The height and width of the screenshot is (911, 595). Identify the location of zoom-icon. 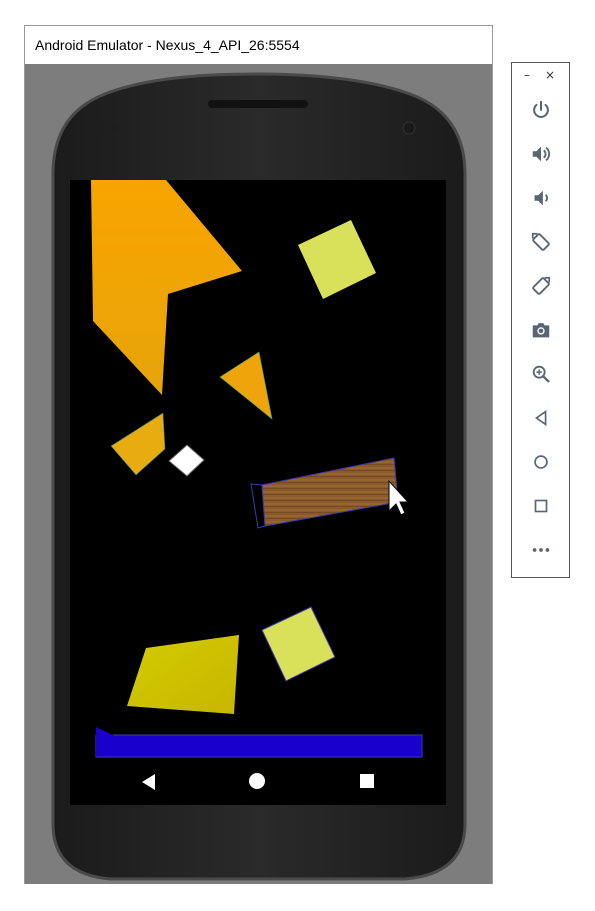
(541, 374).